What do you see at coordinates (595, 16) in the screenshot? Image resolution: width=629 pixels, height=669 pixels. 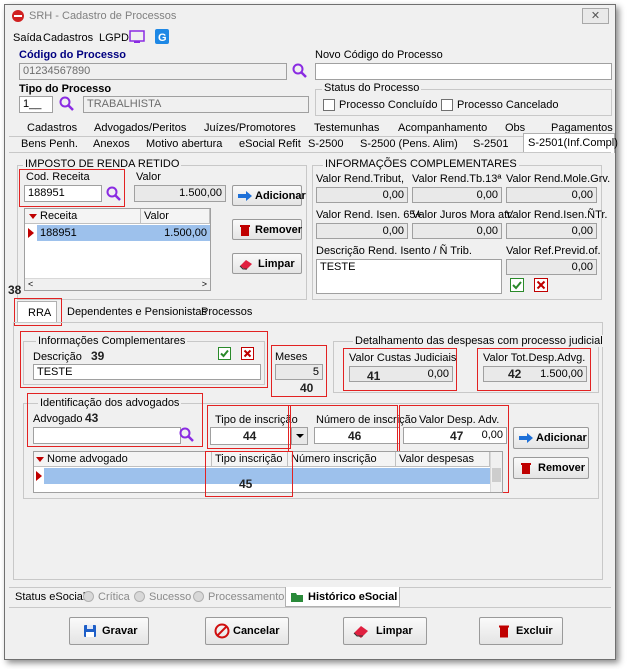 I see `close-button: ✕` at bounding box center [595, 16].